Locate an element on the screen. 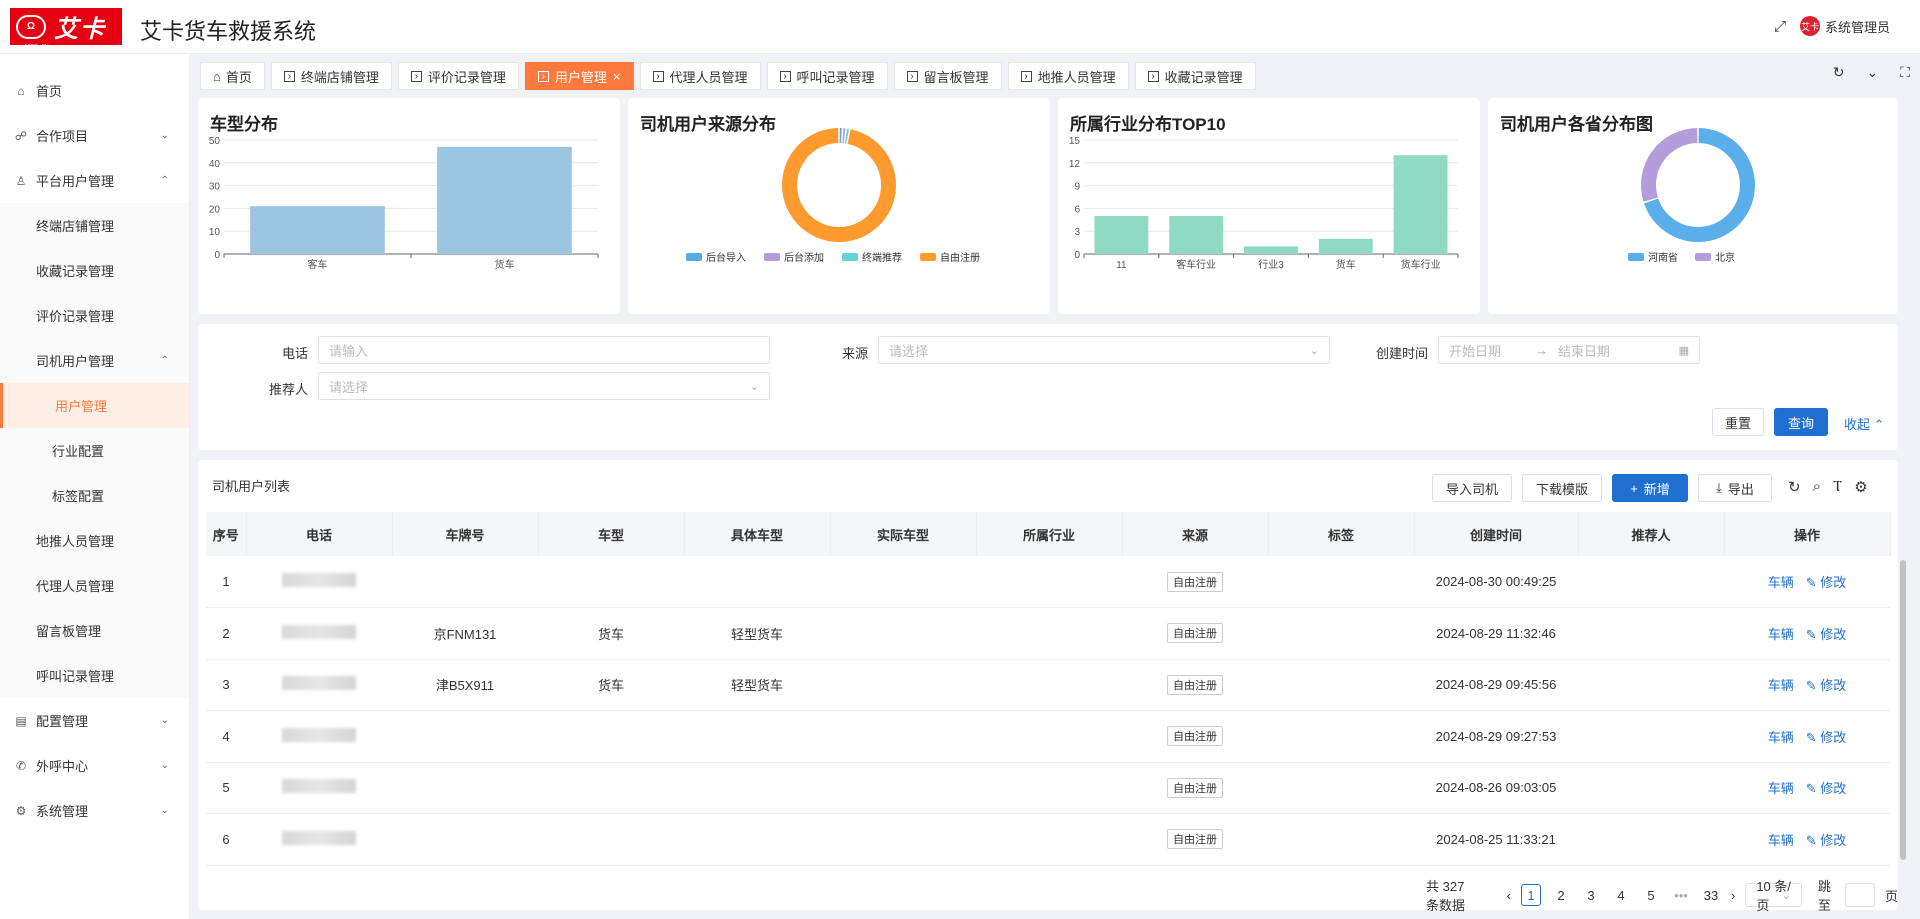 This screenshot has width=1920, height=919. search-icon: ⌕ is located at coordinates (1817, 487).